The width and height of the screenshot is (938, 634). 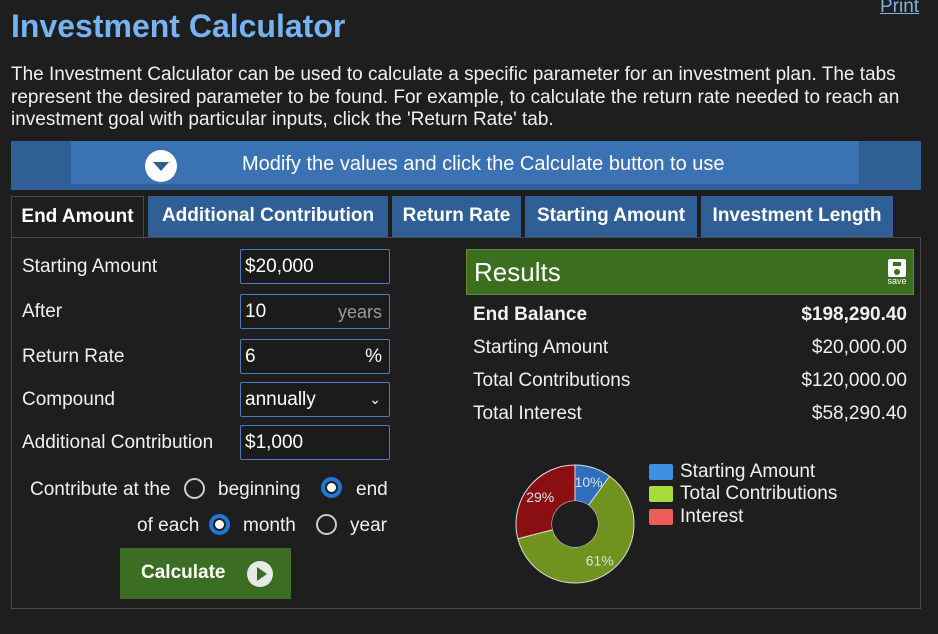 What do you see at coordinates (690, 272) in the screenshot?
I see `results-header: Results save` at bounding box center [690, 272].